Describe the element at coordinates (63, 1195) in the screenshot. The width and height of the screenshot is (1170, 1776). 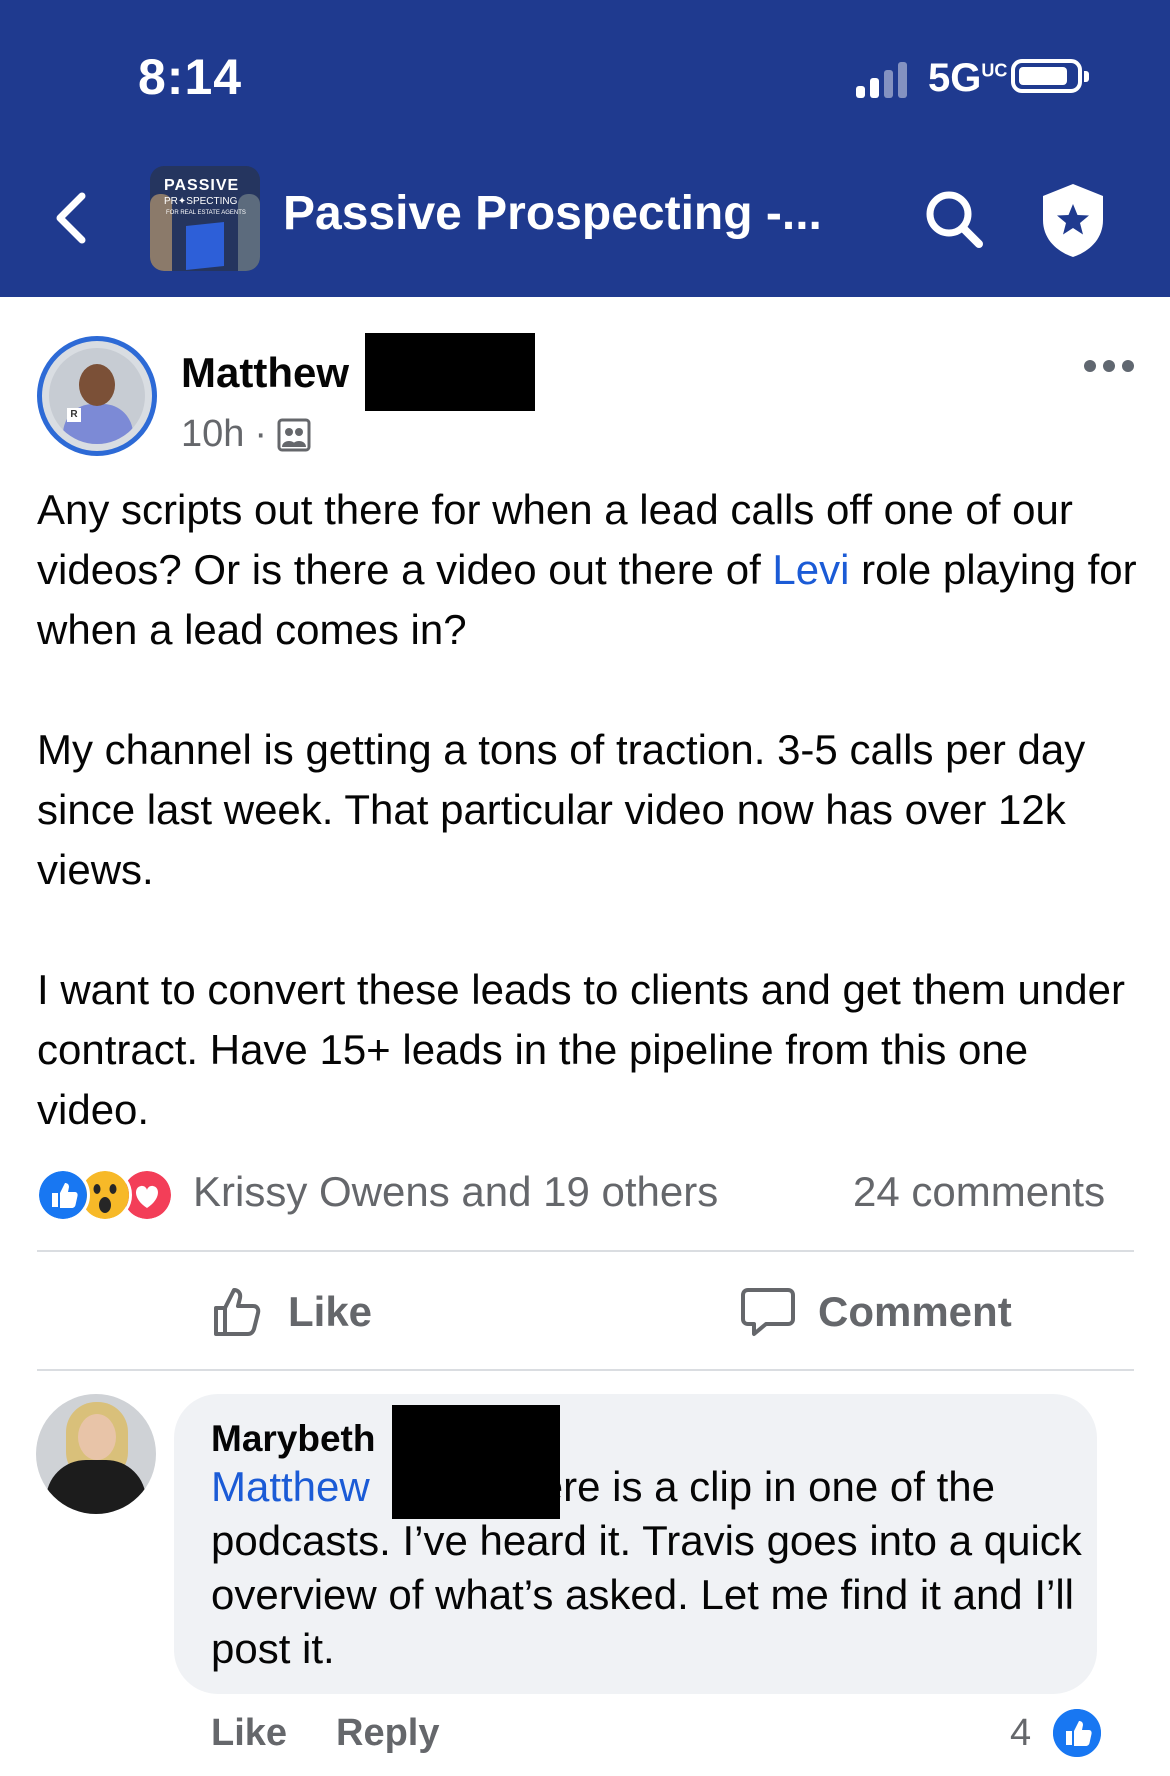
I see `like-reaction-icon` at that location.